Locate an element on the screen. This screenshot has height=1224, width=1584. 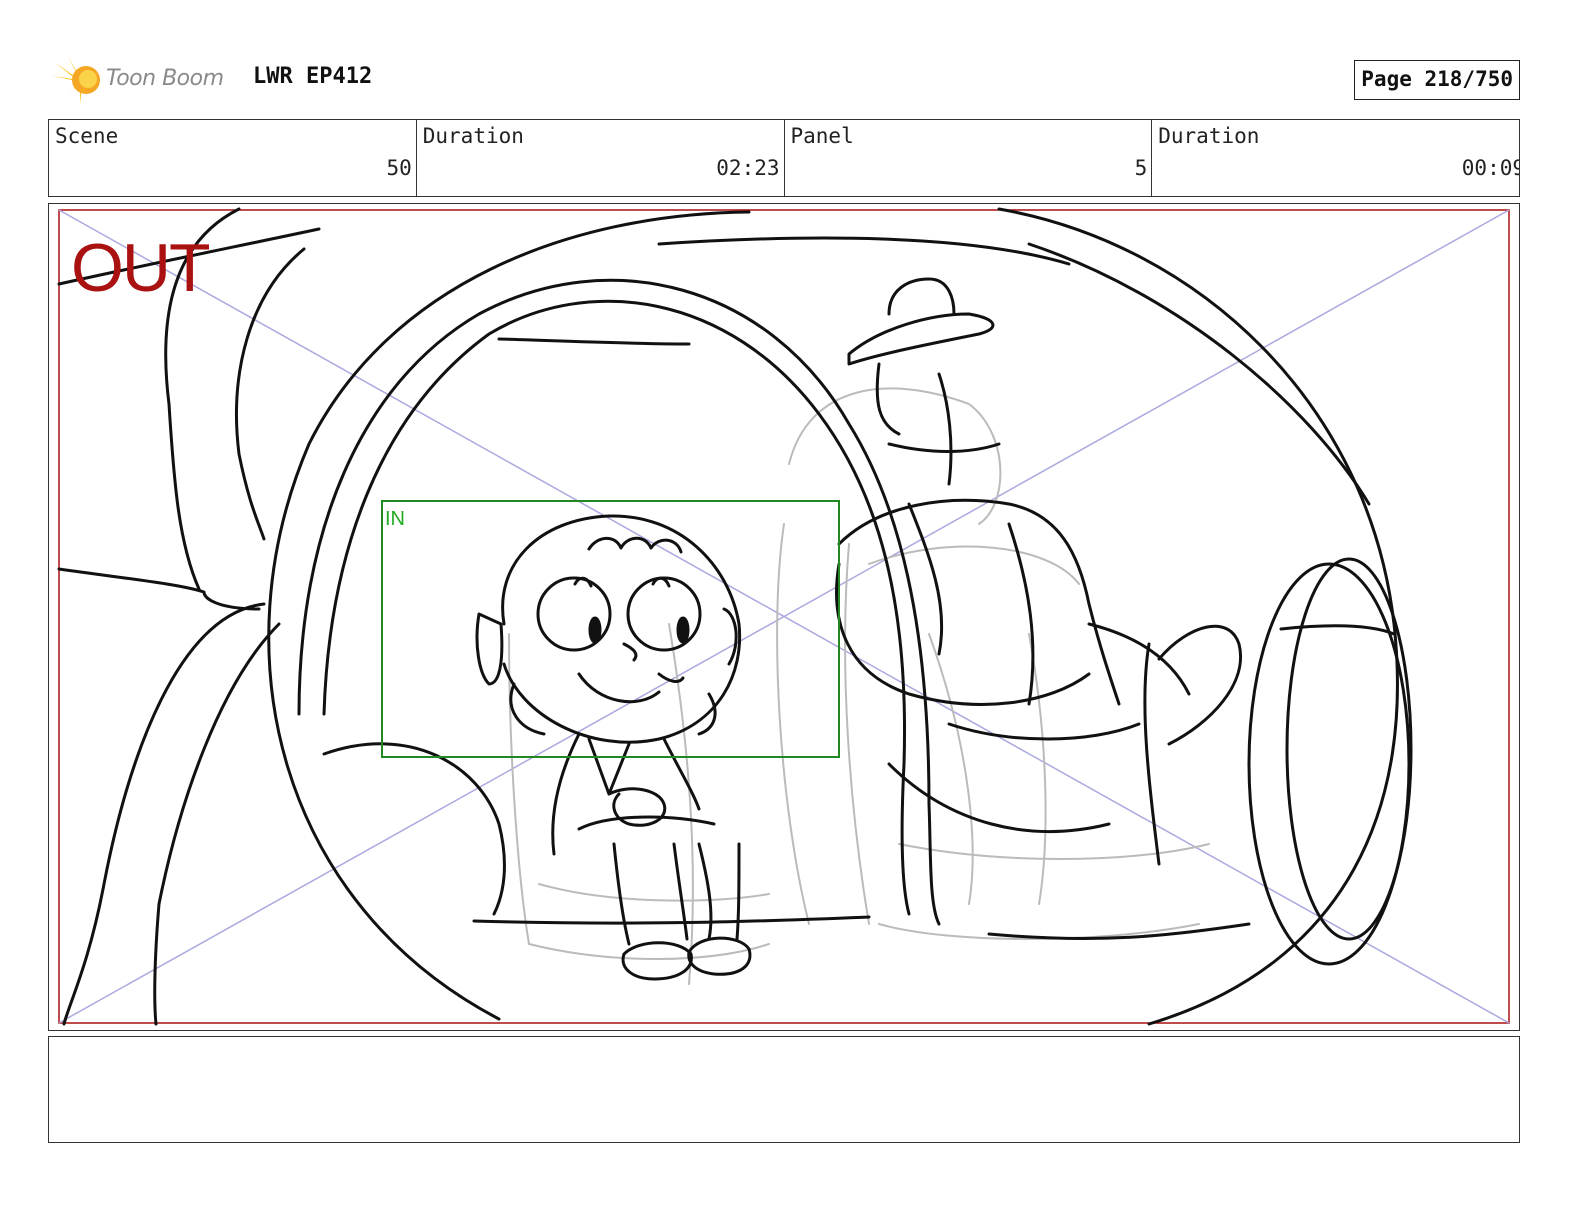
starburst-logo-icon is located at coordinates (76, 80).